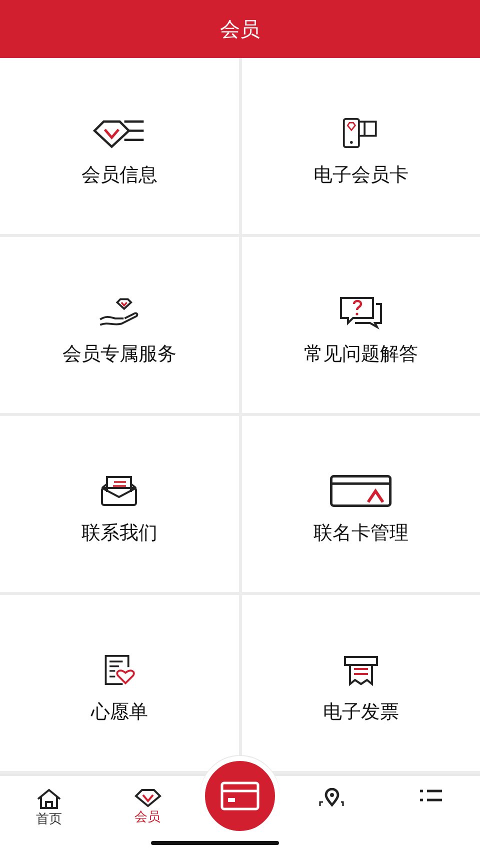 This screenshot has height=853, width=480. I want to click on menu-tile: 联名卡管理, so click(361, 504).